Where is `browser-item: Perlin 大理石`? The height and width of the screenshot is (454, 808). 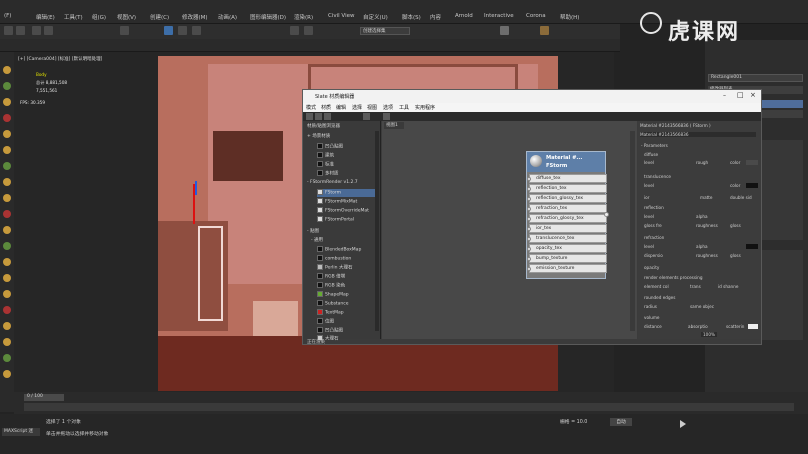
browser-item: Perlin 大理石 is located at coordinates (334, 268).